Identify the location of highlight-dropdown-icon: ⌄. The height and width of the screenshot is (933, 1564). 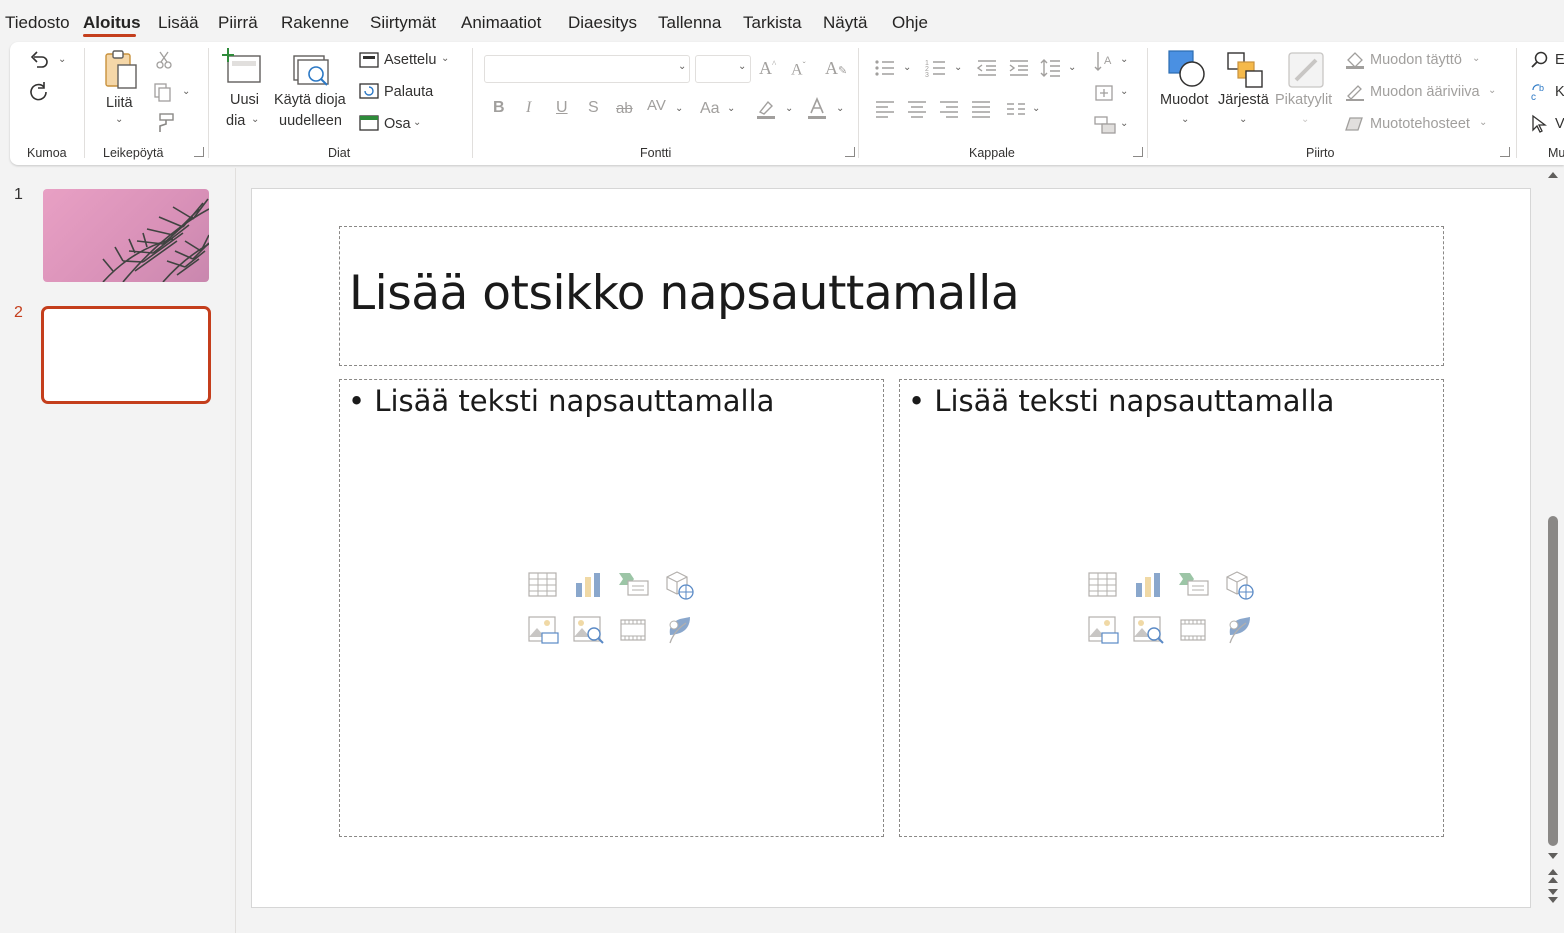
(789, 108).